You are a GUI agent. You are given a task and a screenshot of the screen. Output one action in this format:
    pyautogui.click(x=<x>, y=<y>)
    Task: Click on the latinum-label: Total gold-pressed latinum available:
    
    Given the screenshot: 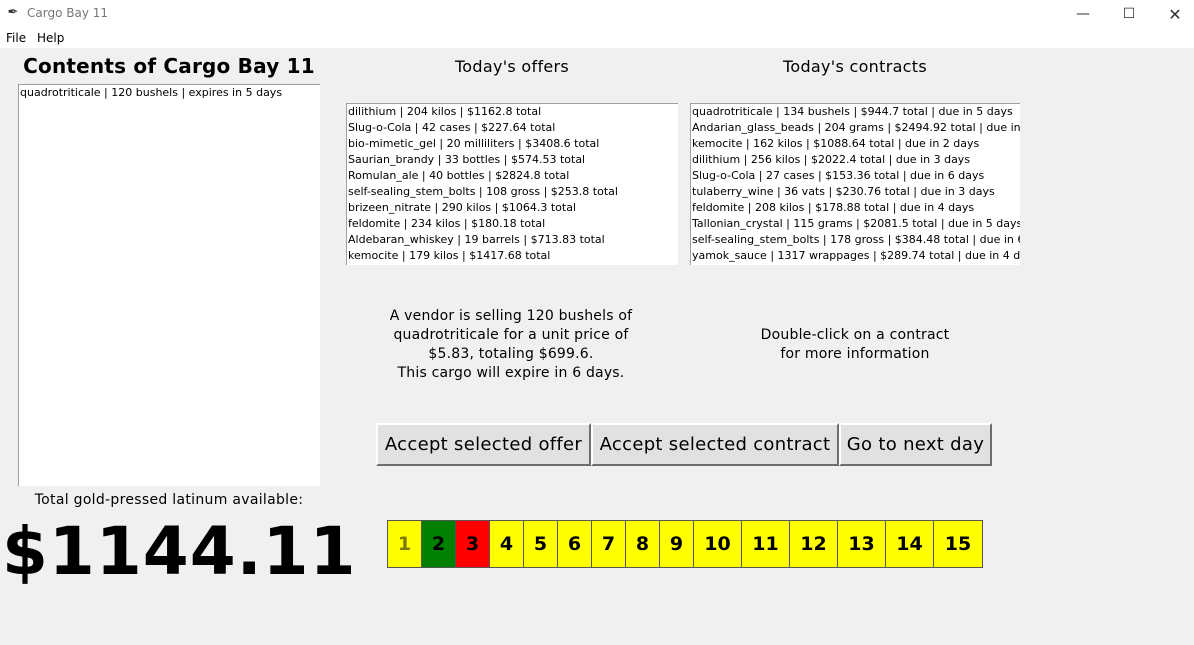 What is the action you would take?
    pyautogui.click(x=169, y=500)
    